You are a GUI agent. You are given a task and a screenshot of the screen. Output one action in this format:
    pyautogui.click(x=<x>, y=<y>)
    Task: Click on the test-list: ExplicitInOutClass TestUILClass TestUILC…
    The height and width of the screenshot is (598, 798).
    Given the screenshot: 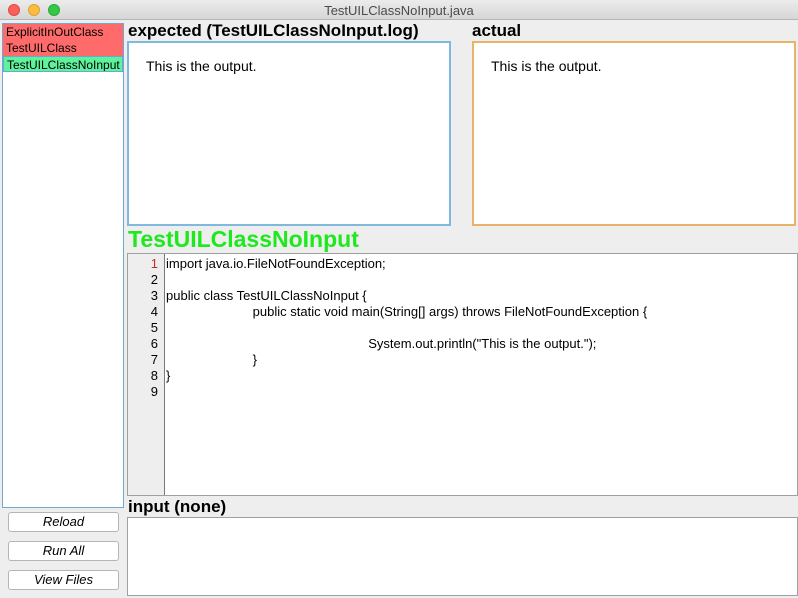 What is the action you would take?
    pyautogui.click(x=63, y=265)
    